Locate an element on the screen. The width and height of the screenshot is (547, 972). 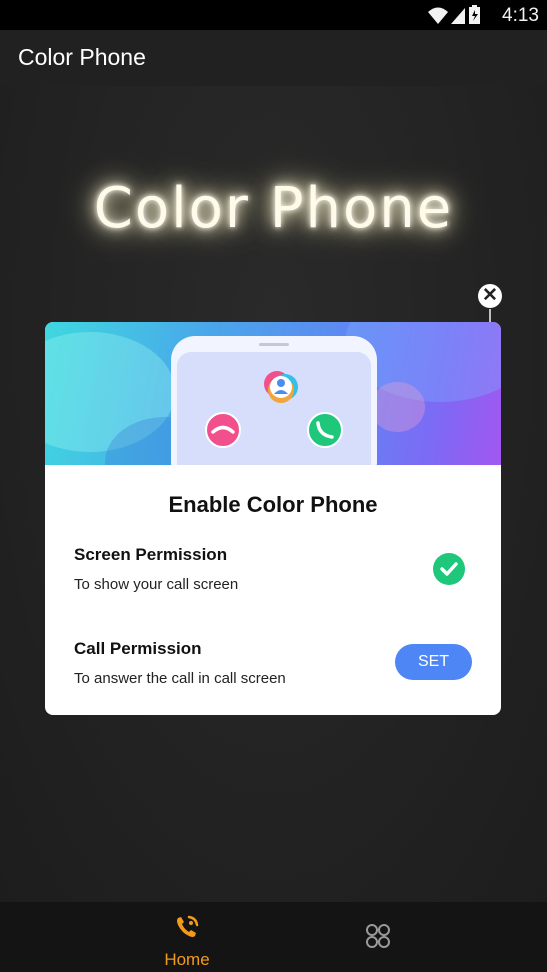
call-permission-description: To answer the call in call screen is located at coordinates (180, 678).